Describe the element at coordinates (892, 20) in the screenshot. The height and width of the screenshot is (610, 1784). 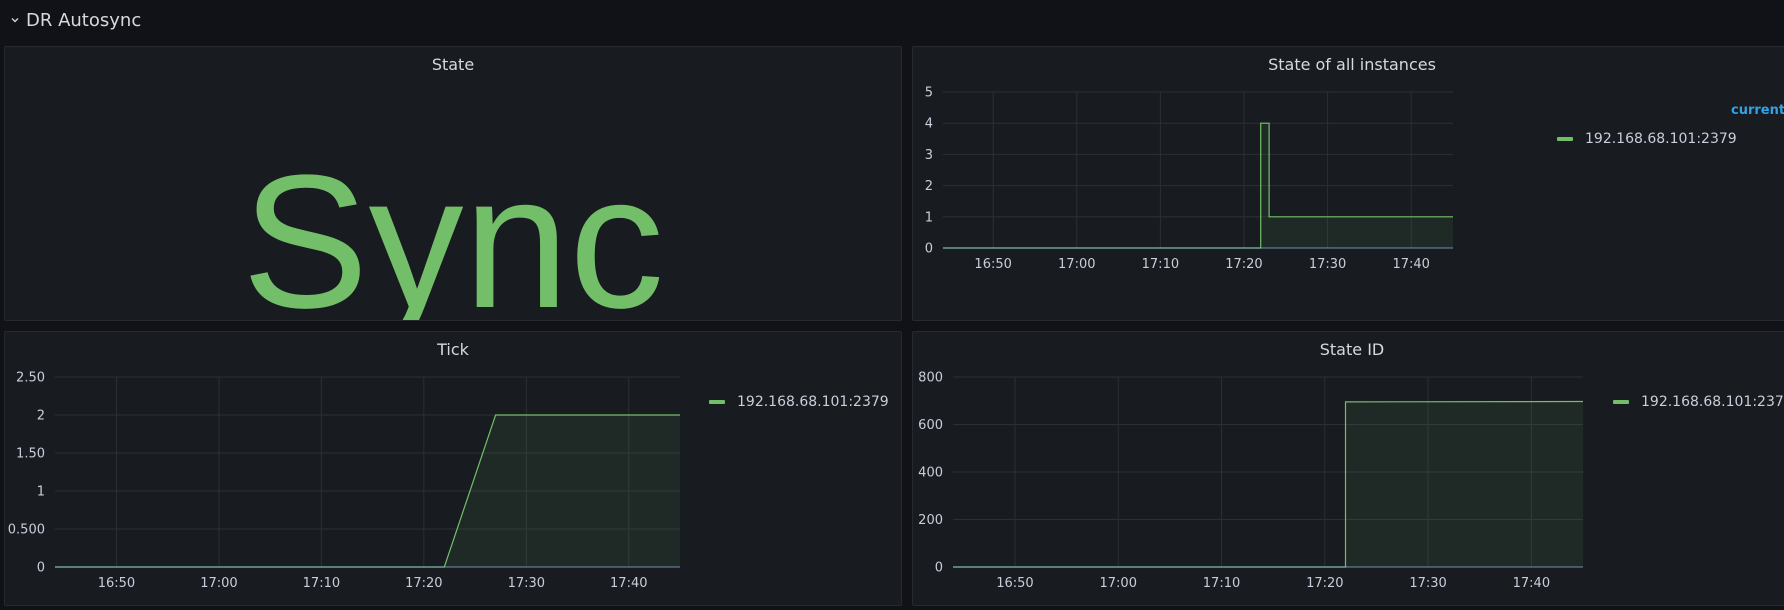
I see `row-header-dr-autosync: DR Autosync` at that location.